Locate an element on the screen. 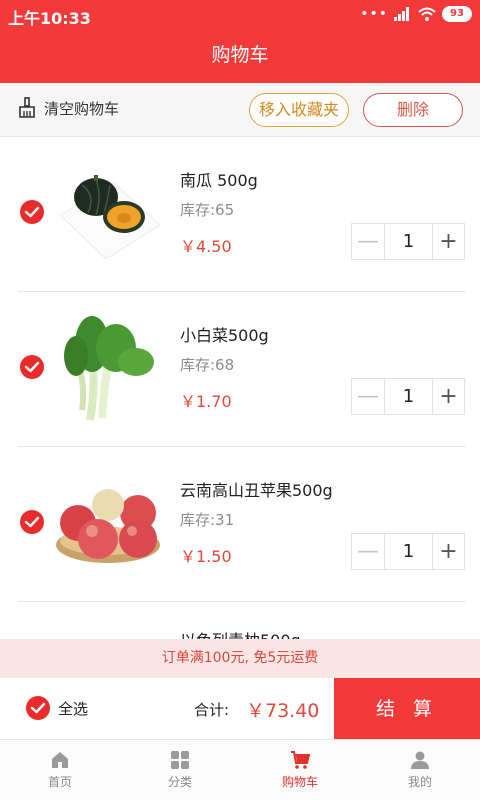 The width and height of the screenshot is (480, 800). total-value: ￥73.40 is located at coordinates (283, 711).